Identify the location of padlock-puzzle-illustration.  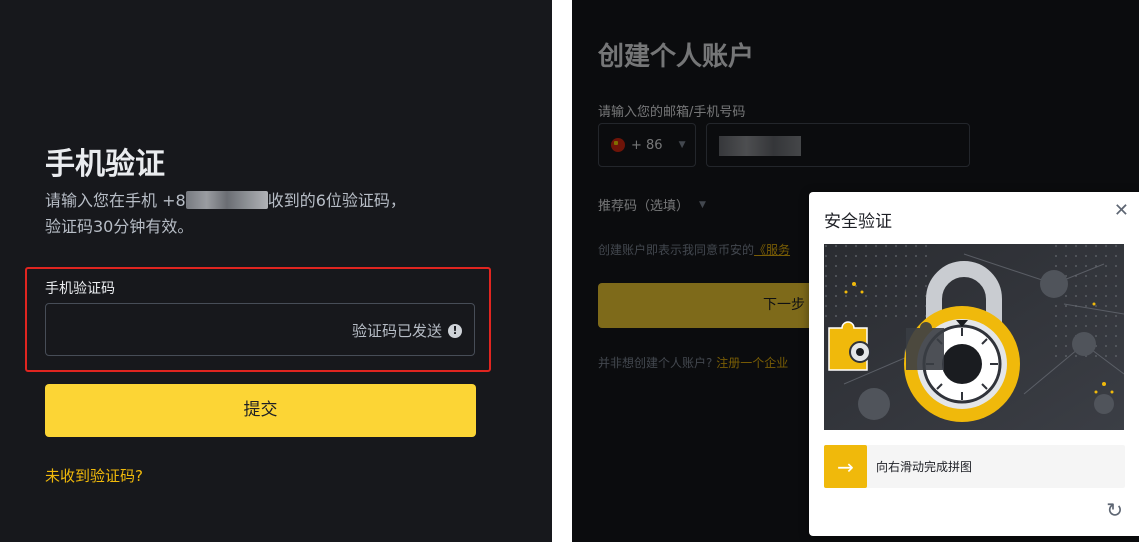
(974, 337).